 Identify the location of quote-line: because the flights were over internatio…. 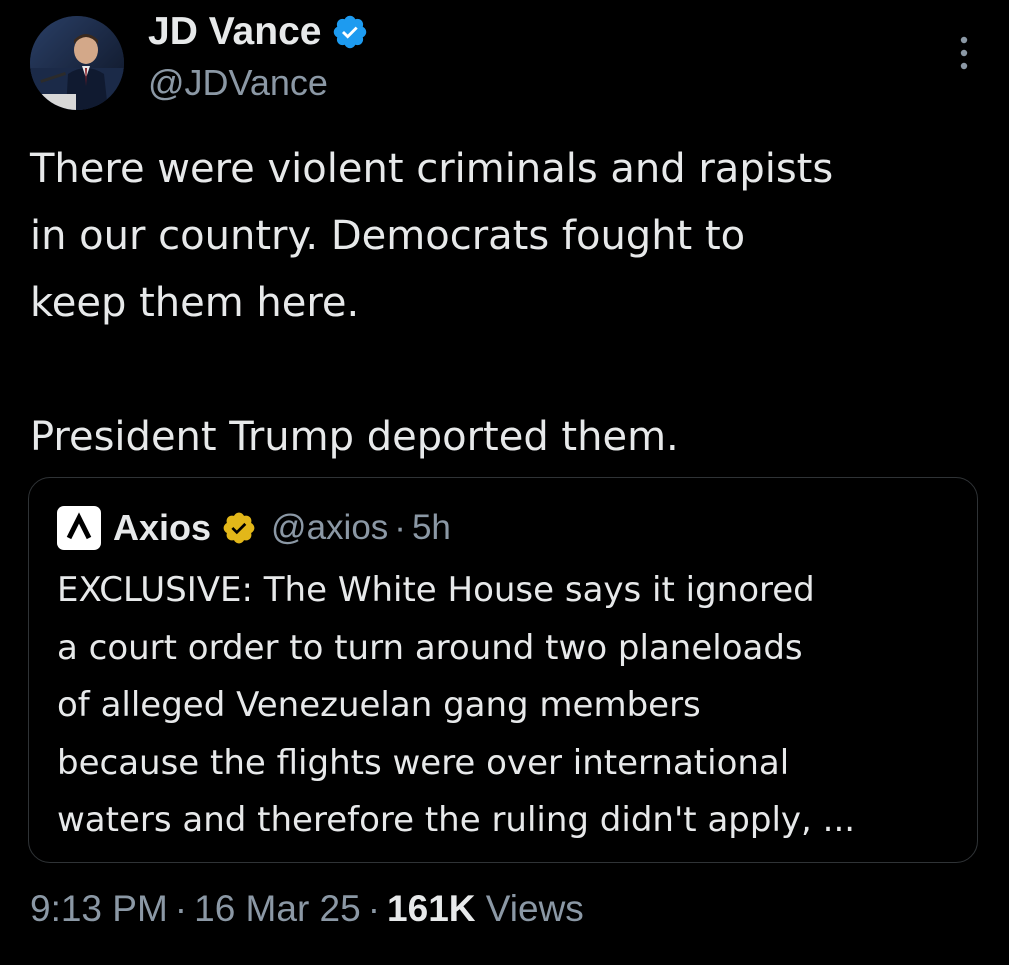
(423, 762).